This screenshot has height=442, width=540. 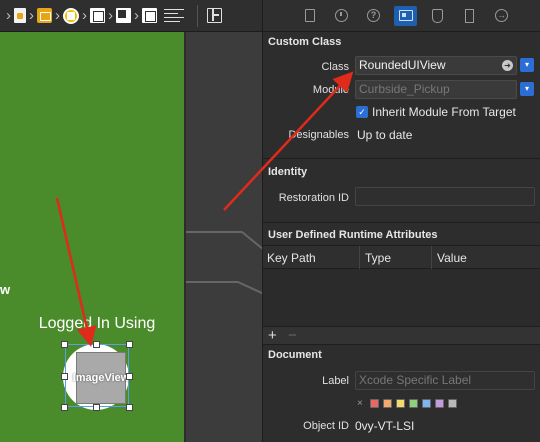 I want to click on attributes-inspector-tab, so click(x=437, y=16).